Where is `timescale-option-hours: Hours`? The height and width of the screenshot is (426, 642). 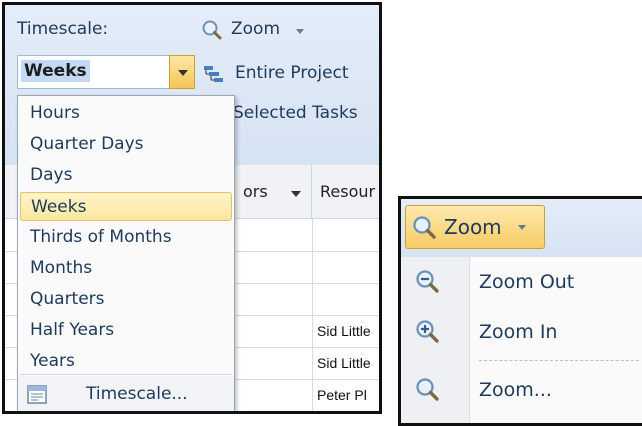 timescale-option-hours: Hours is located at coordinates (126, 113).